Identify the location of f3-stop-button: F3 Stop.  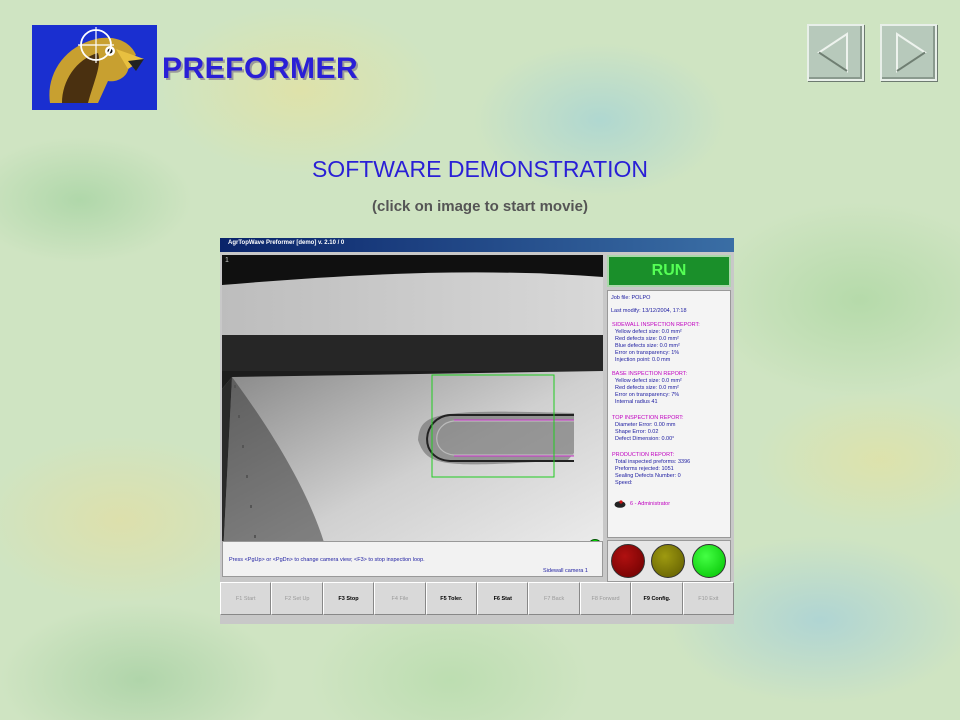
(348, 598).